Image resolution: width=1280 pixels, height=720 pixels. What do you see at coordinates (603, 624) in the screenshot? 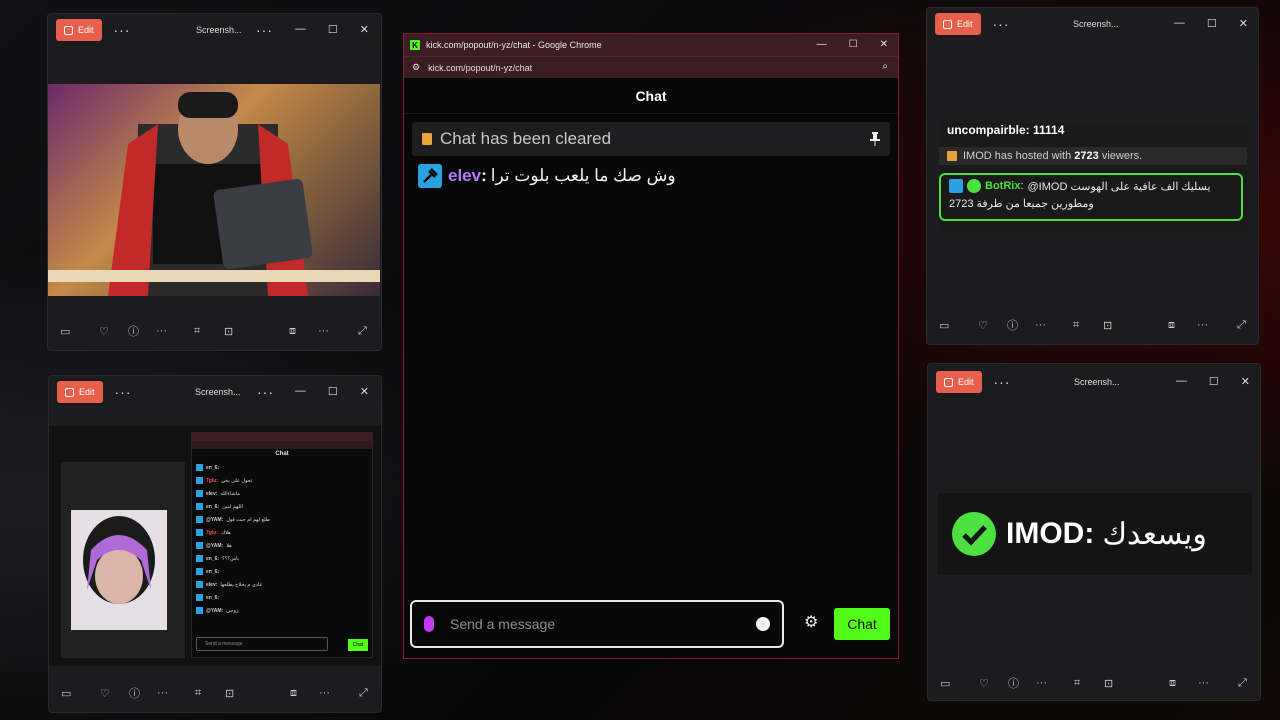
I see `message-input` at bounding box center [603, 624].